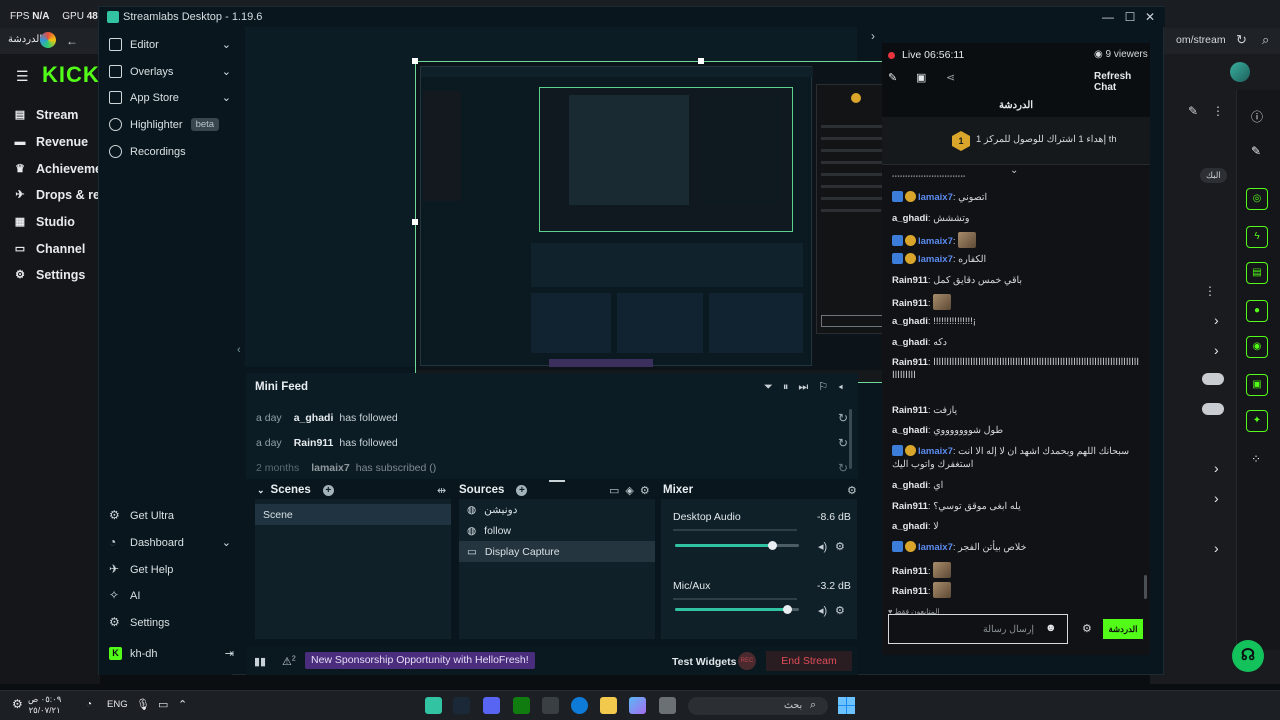 The width and height of the screenshot is (1280, 720). Describe the element at coordinates (1216, 498) in the screenshot. I see `kick-chevron-4: ›` at that location.